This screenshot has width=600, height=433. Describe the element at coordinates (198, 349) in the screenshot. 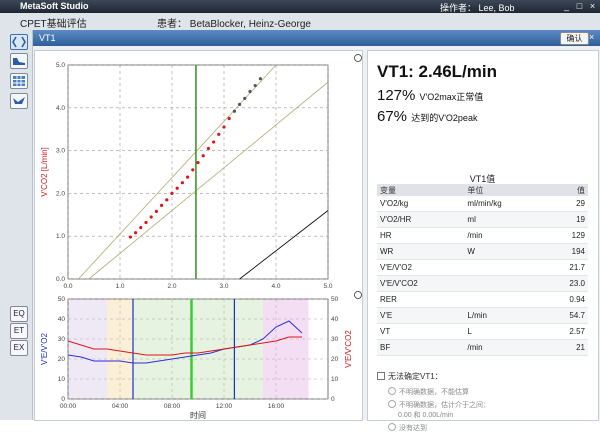

I see `phase-band` at that location.